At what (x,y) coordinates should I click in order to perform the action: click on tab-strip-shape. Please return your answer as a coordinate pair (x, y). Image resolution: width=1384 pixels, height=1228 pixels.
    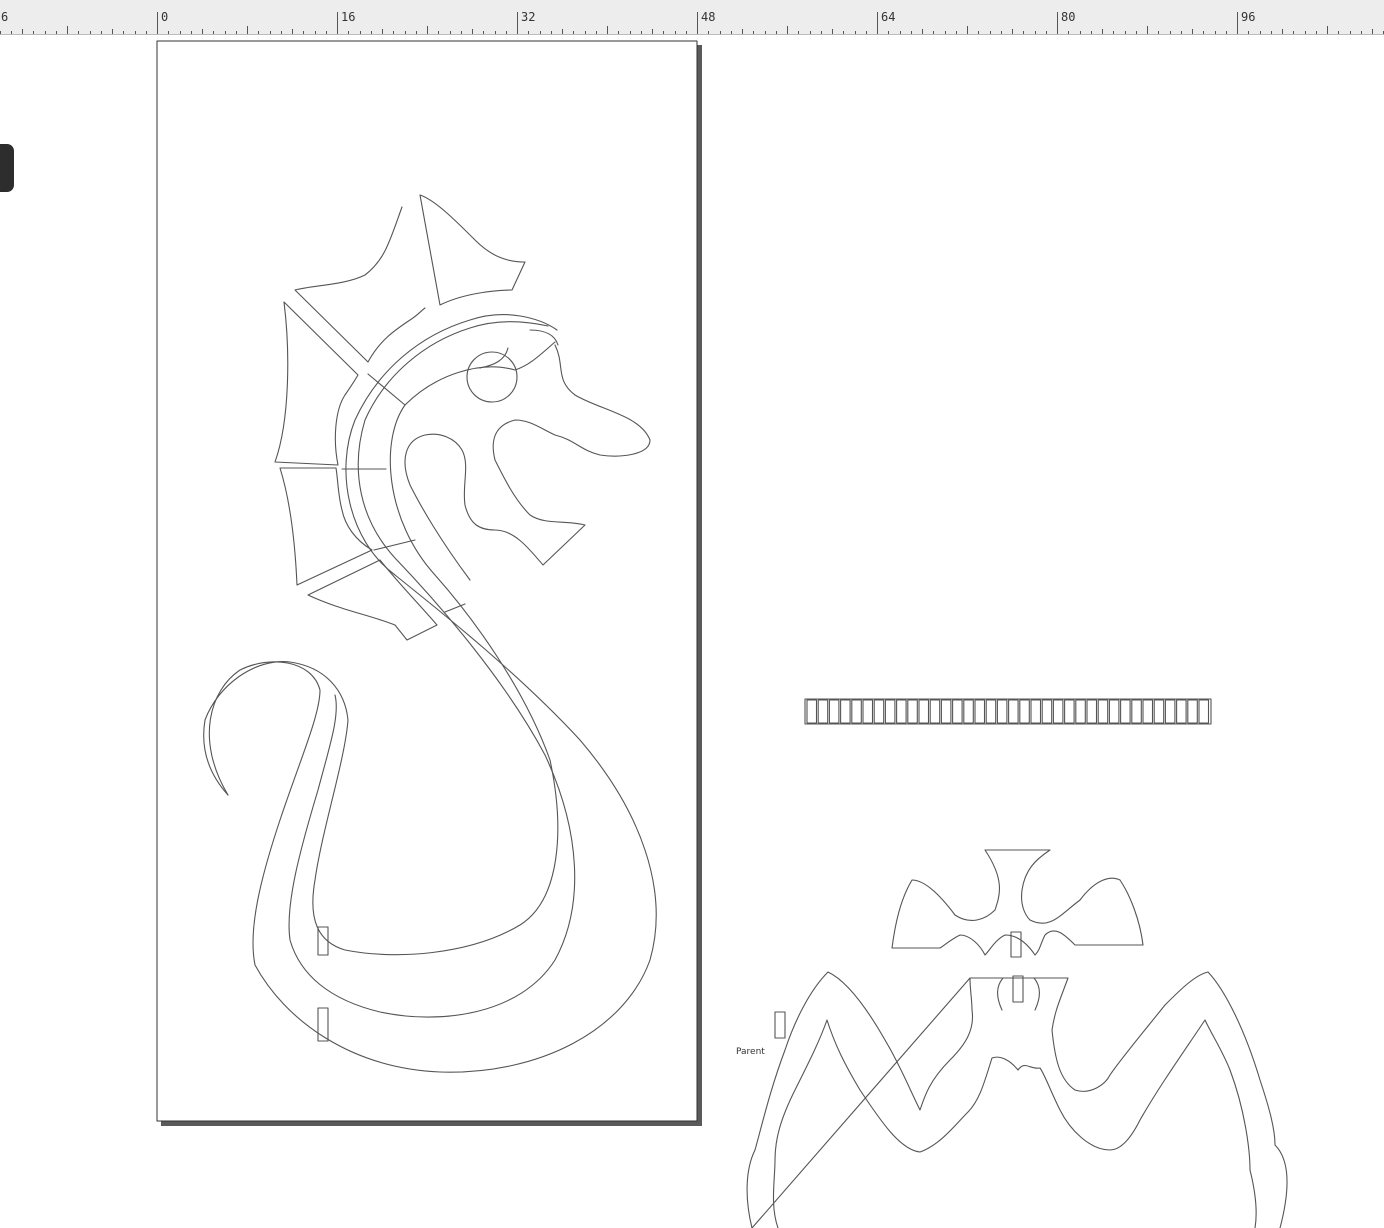
    Looking at the image, I should click on (1008, 711).